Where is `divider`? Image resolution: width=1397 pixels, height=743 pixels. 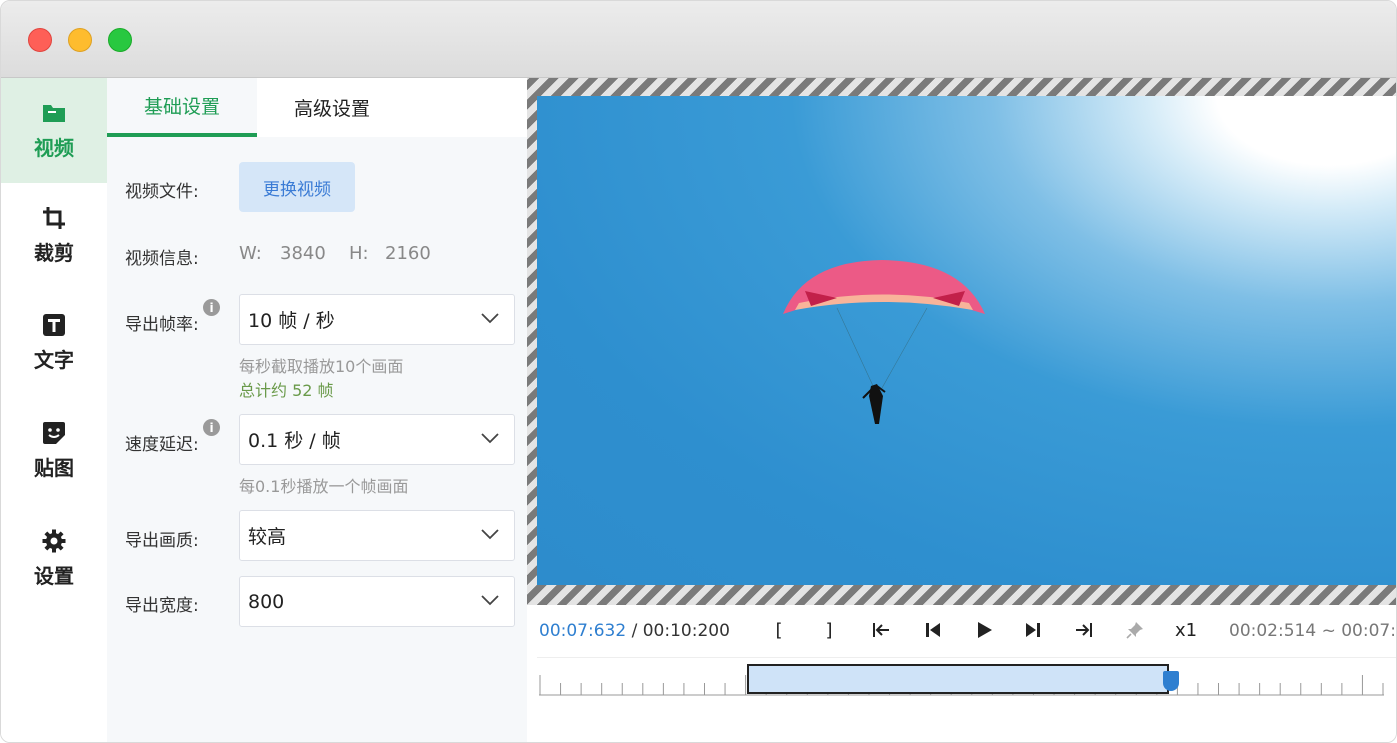 divider is located at coordinates (966, 657).